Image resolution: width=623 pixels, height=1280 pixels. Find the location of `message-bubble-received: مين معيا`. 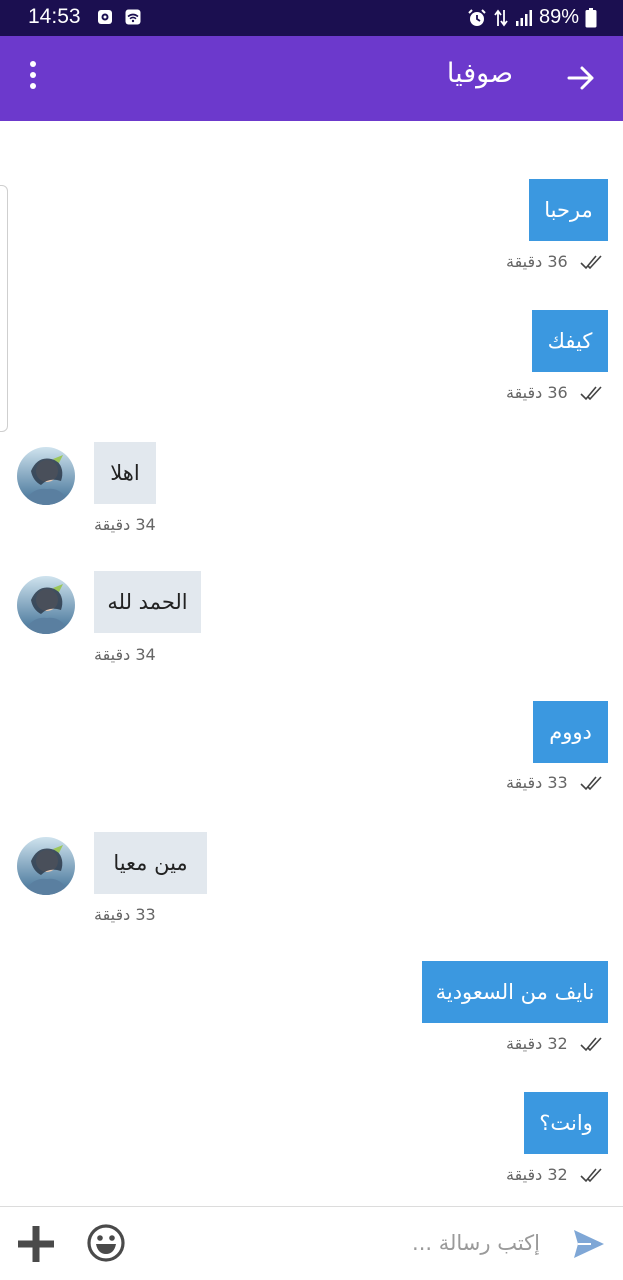

message-bubble-received: مين معيا is located at coordinates (150, 863).